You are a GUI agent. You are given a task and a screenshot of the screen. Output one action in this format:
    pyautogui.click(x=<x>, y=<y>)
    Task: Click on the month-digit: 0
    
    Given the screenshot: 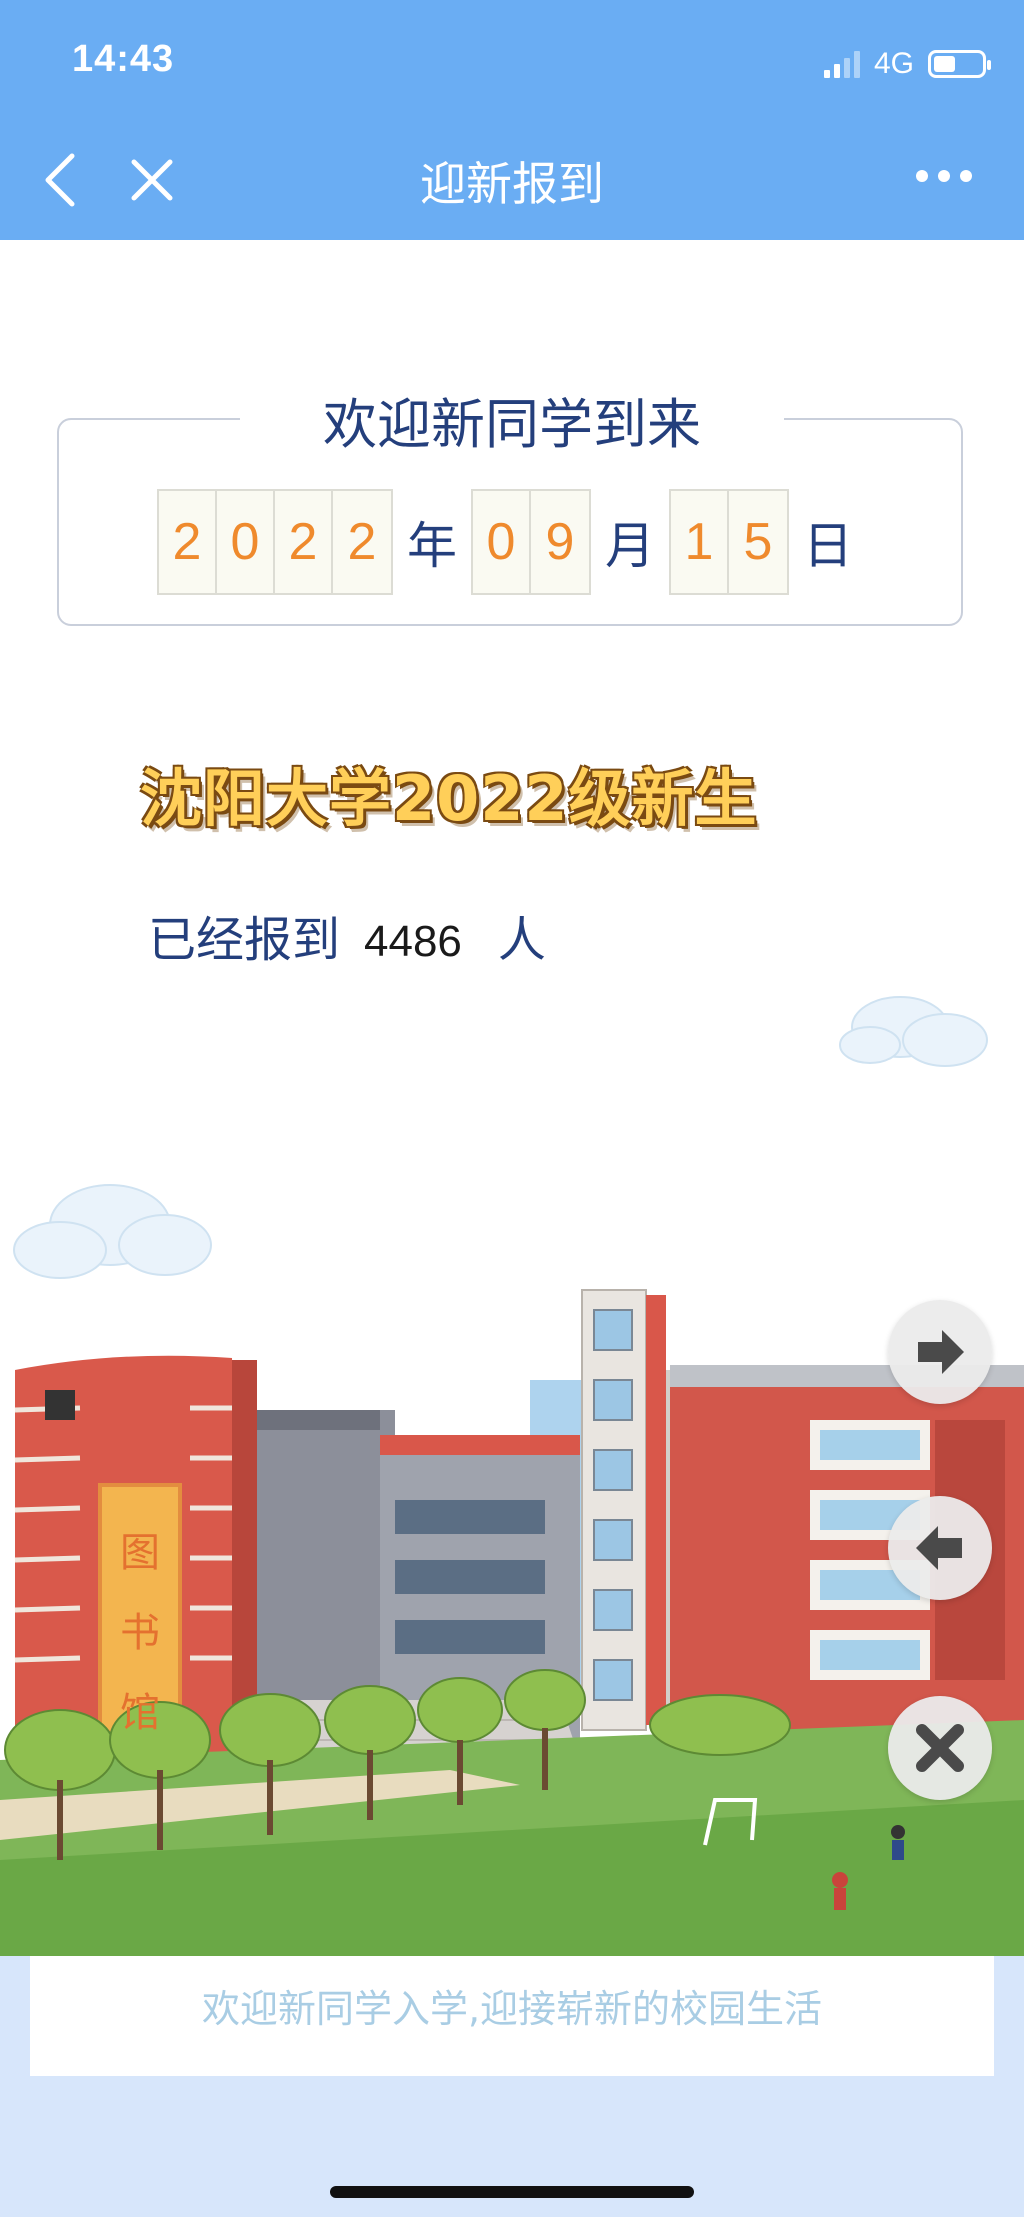 What is the action you would take?
    pyautogui.click(x=502, y=542)
    